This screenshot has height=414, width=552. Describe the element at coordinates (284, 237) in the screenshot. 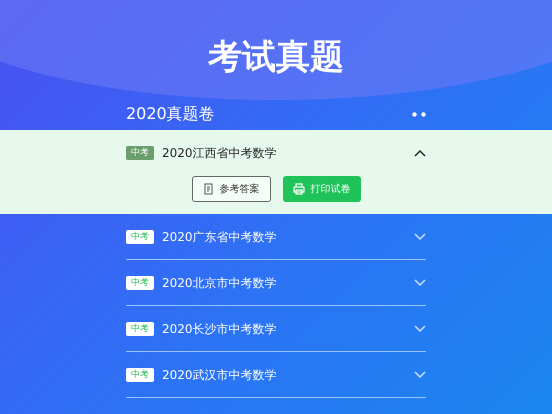

I see `paper-title: 2020广东省中考数学` at that location.